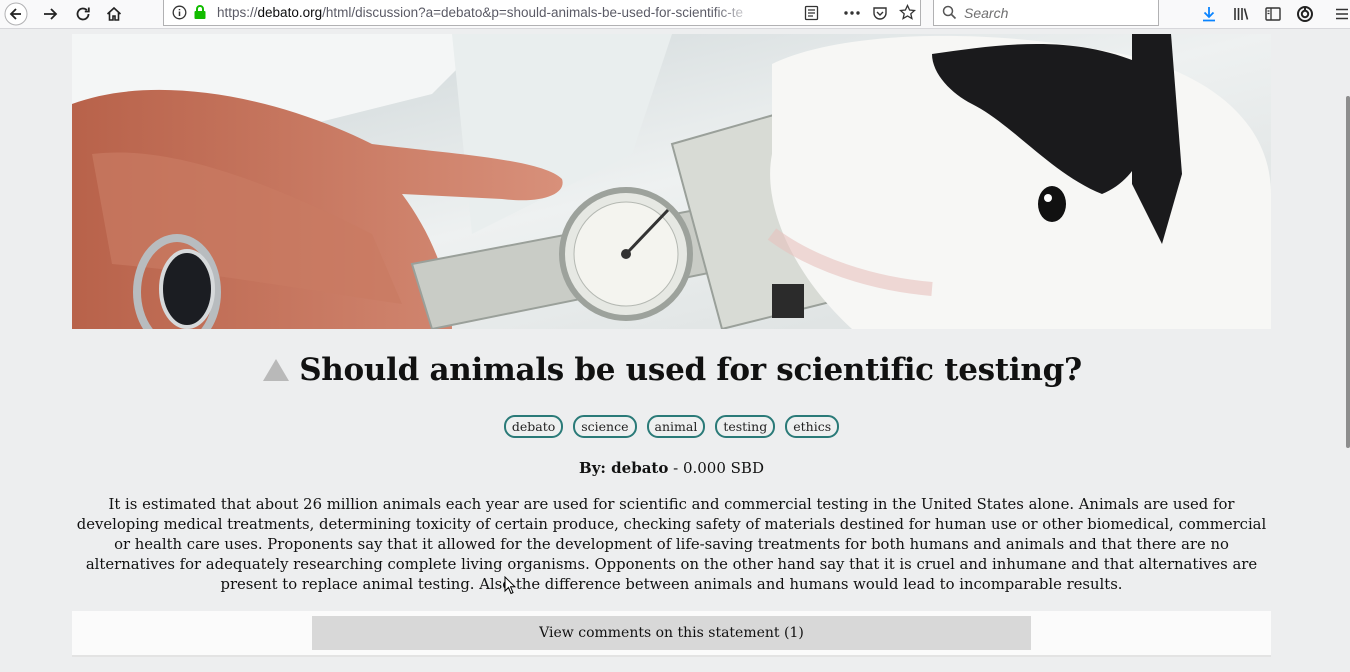  Describe the element at coordinates (179, 15) in the screenshot. I see `info-icon` at that location.